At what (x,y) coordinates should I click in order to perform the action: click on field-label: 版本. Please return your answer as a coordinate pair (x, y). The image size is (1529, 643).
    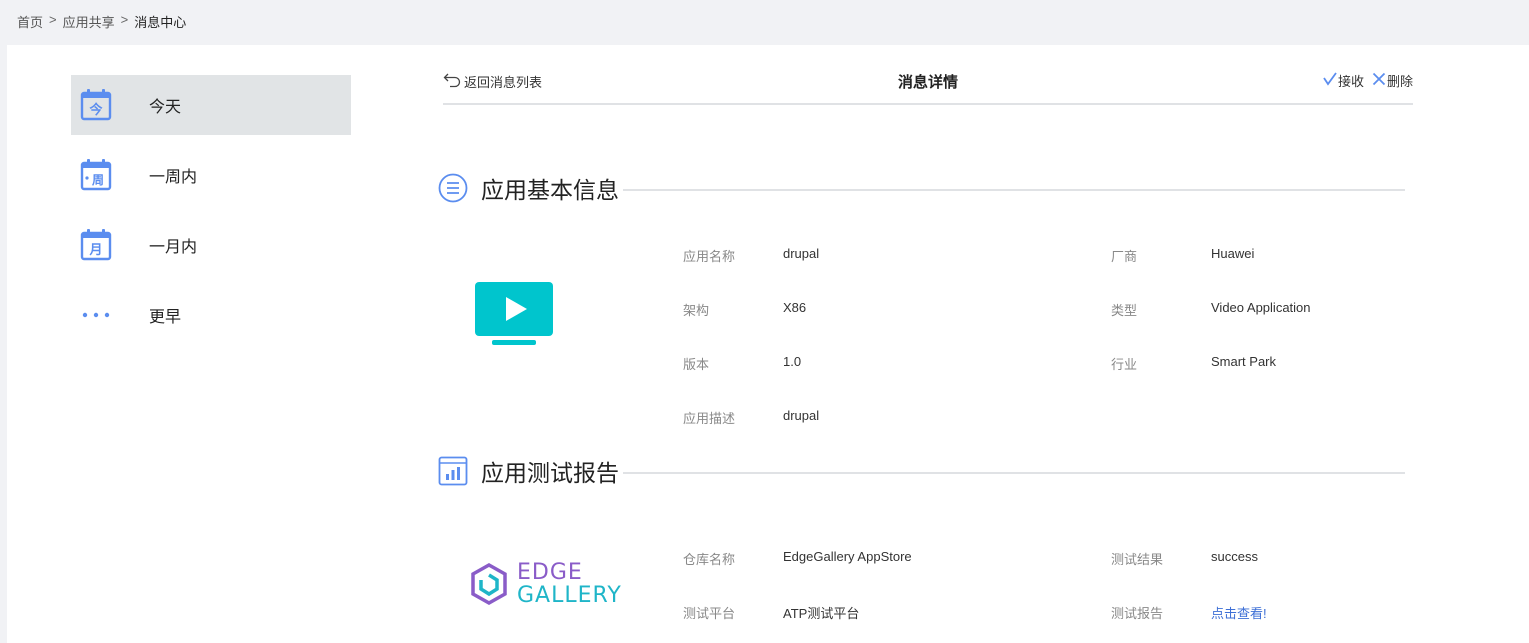
    Looking at the image, I should click on (696, 364).